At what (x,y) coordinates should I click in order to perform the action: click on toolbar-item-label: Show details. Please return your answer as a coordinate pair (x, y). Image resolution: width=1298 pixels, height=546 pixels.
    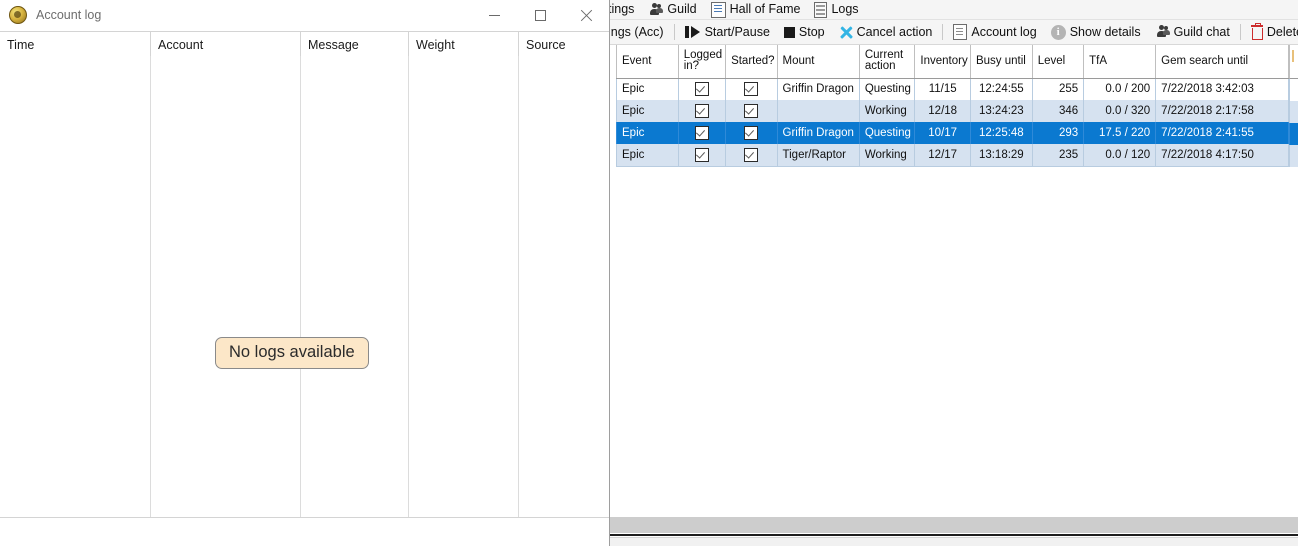
    Looking at the image, I should click on (1105, 31).